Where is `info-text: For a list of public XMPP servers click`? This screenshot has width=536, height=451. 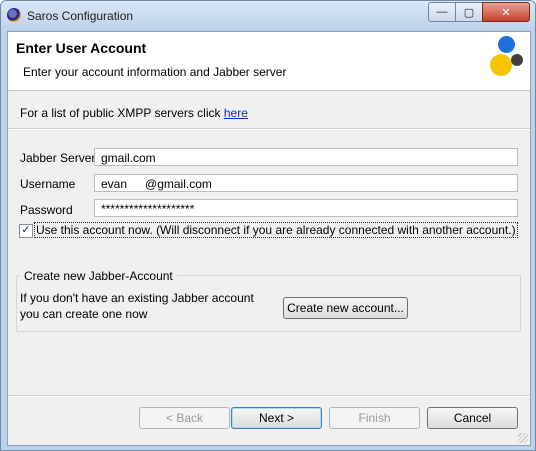 info-text: For a list of public XMPP servers click is located at coordinates (122, 113).